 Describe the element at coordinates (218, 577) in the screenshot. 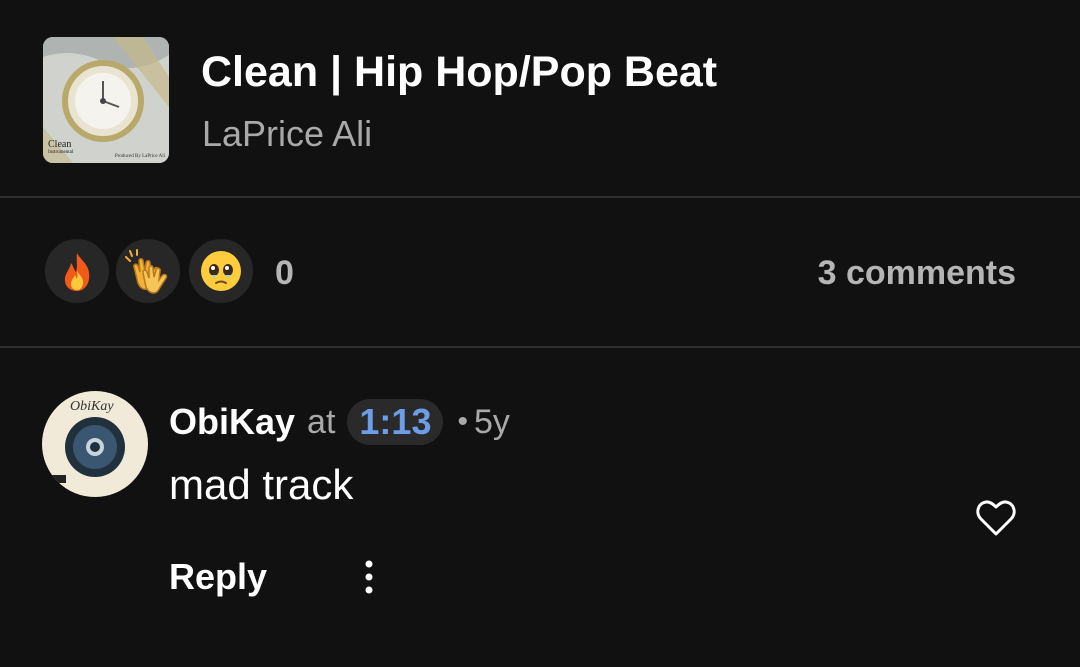

I see `reply-button: Reply` at that location.